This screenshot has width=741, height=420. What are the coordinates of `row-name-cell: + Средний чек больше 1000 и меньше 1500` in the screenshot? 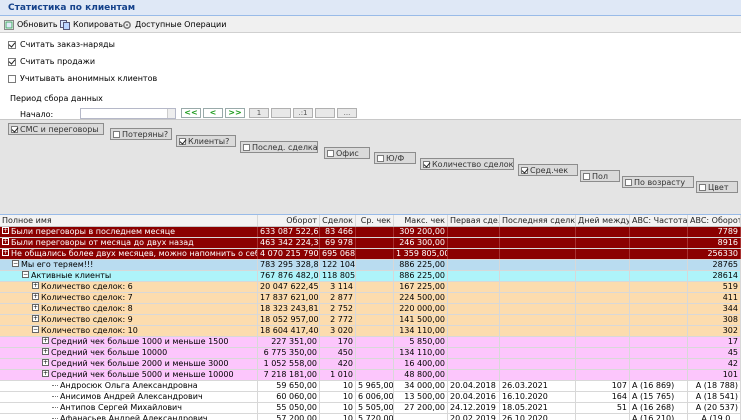 It's located at (129, 342).